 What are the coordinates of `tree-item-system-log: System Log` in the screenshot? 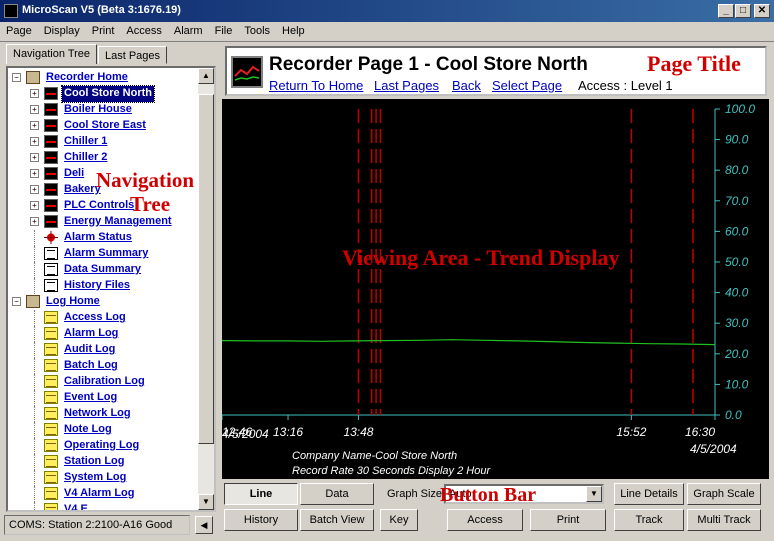 It's located at (95, 478).